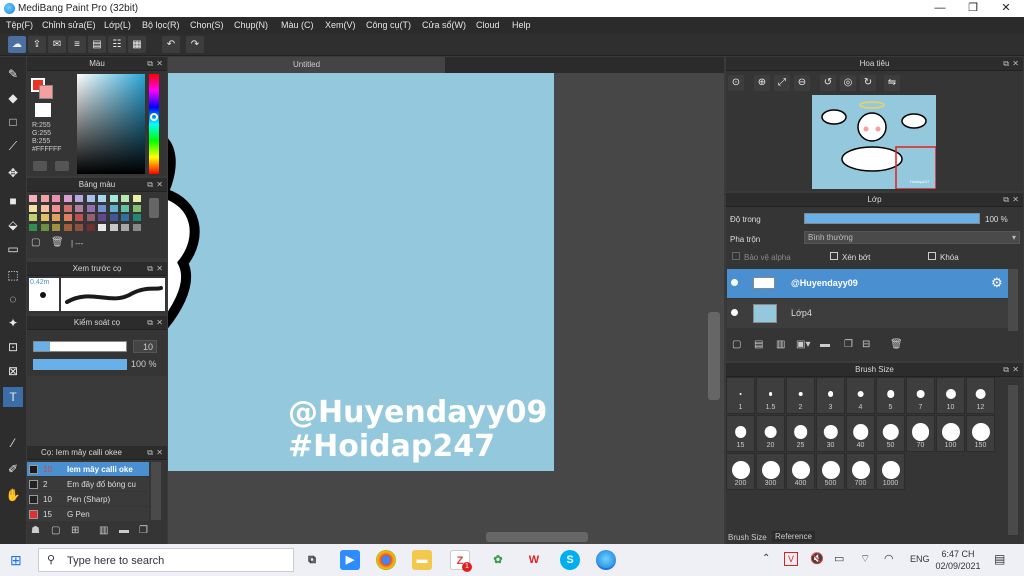  I want to click on brush-list-item: 10 Iem mây calli oke, so click(88, 469).